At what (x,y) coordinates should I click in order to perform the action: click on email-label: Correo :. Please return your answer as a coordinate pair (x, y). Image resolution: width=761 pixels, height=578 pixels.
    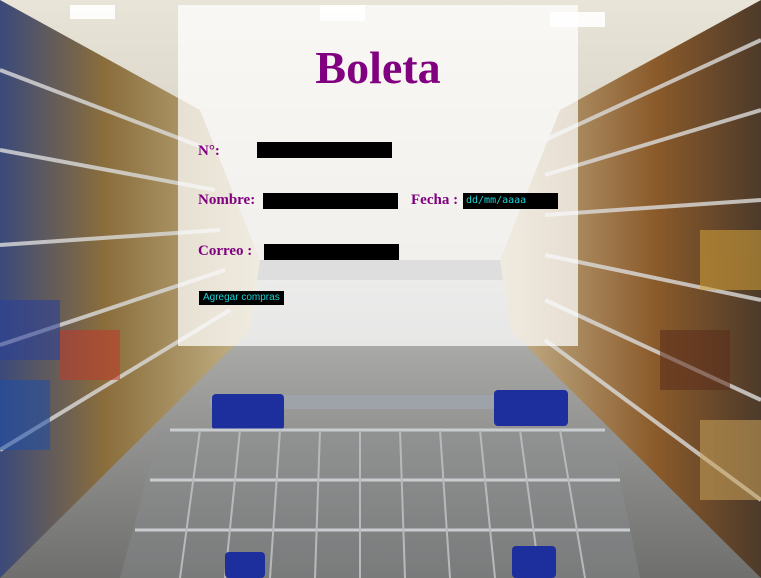
    Looking at the image, I should click on (225, 251).